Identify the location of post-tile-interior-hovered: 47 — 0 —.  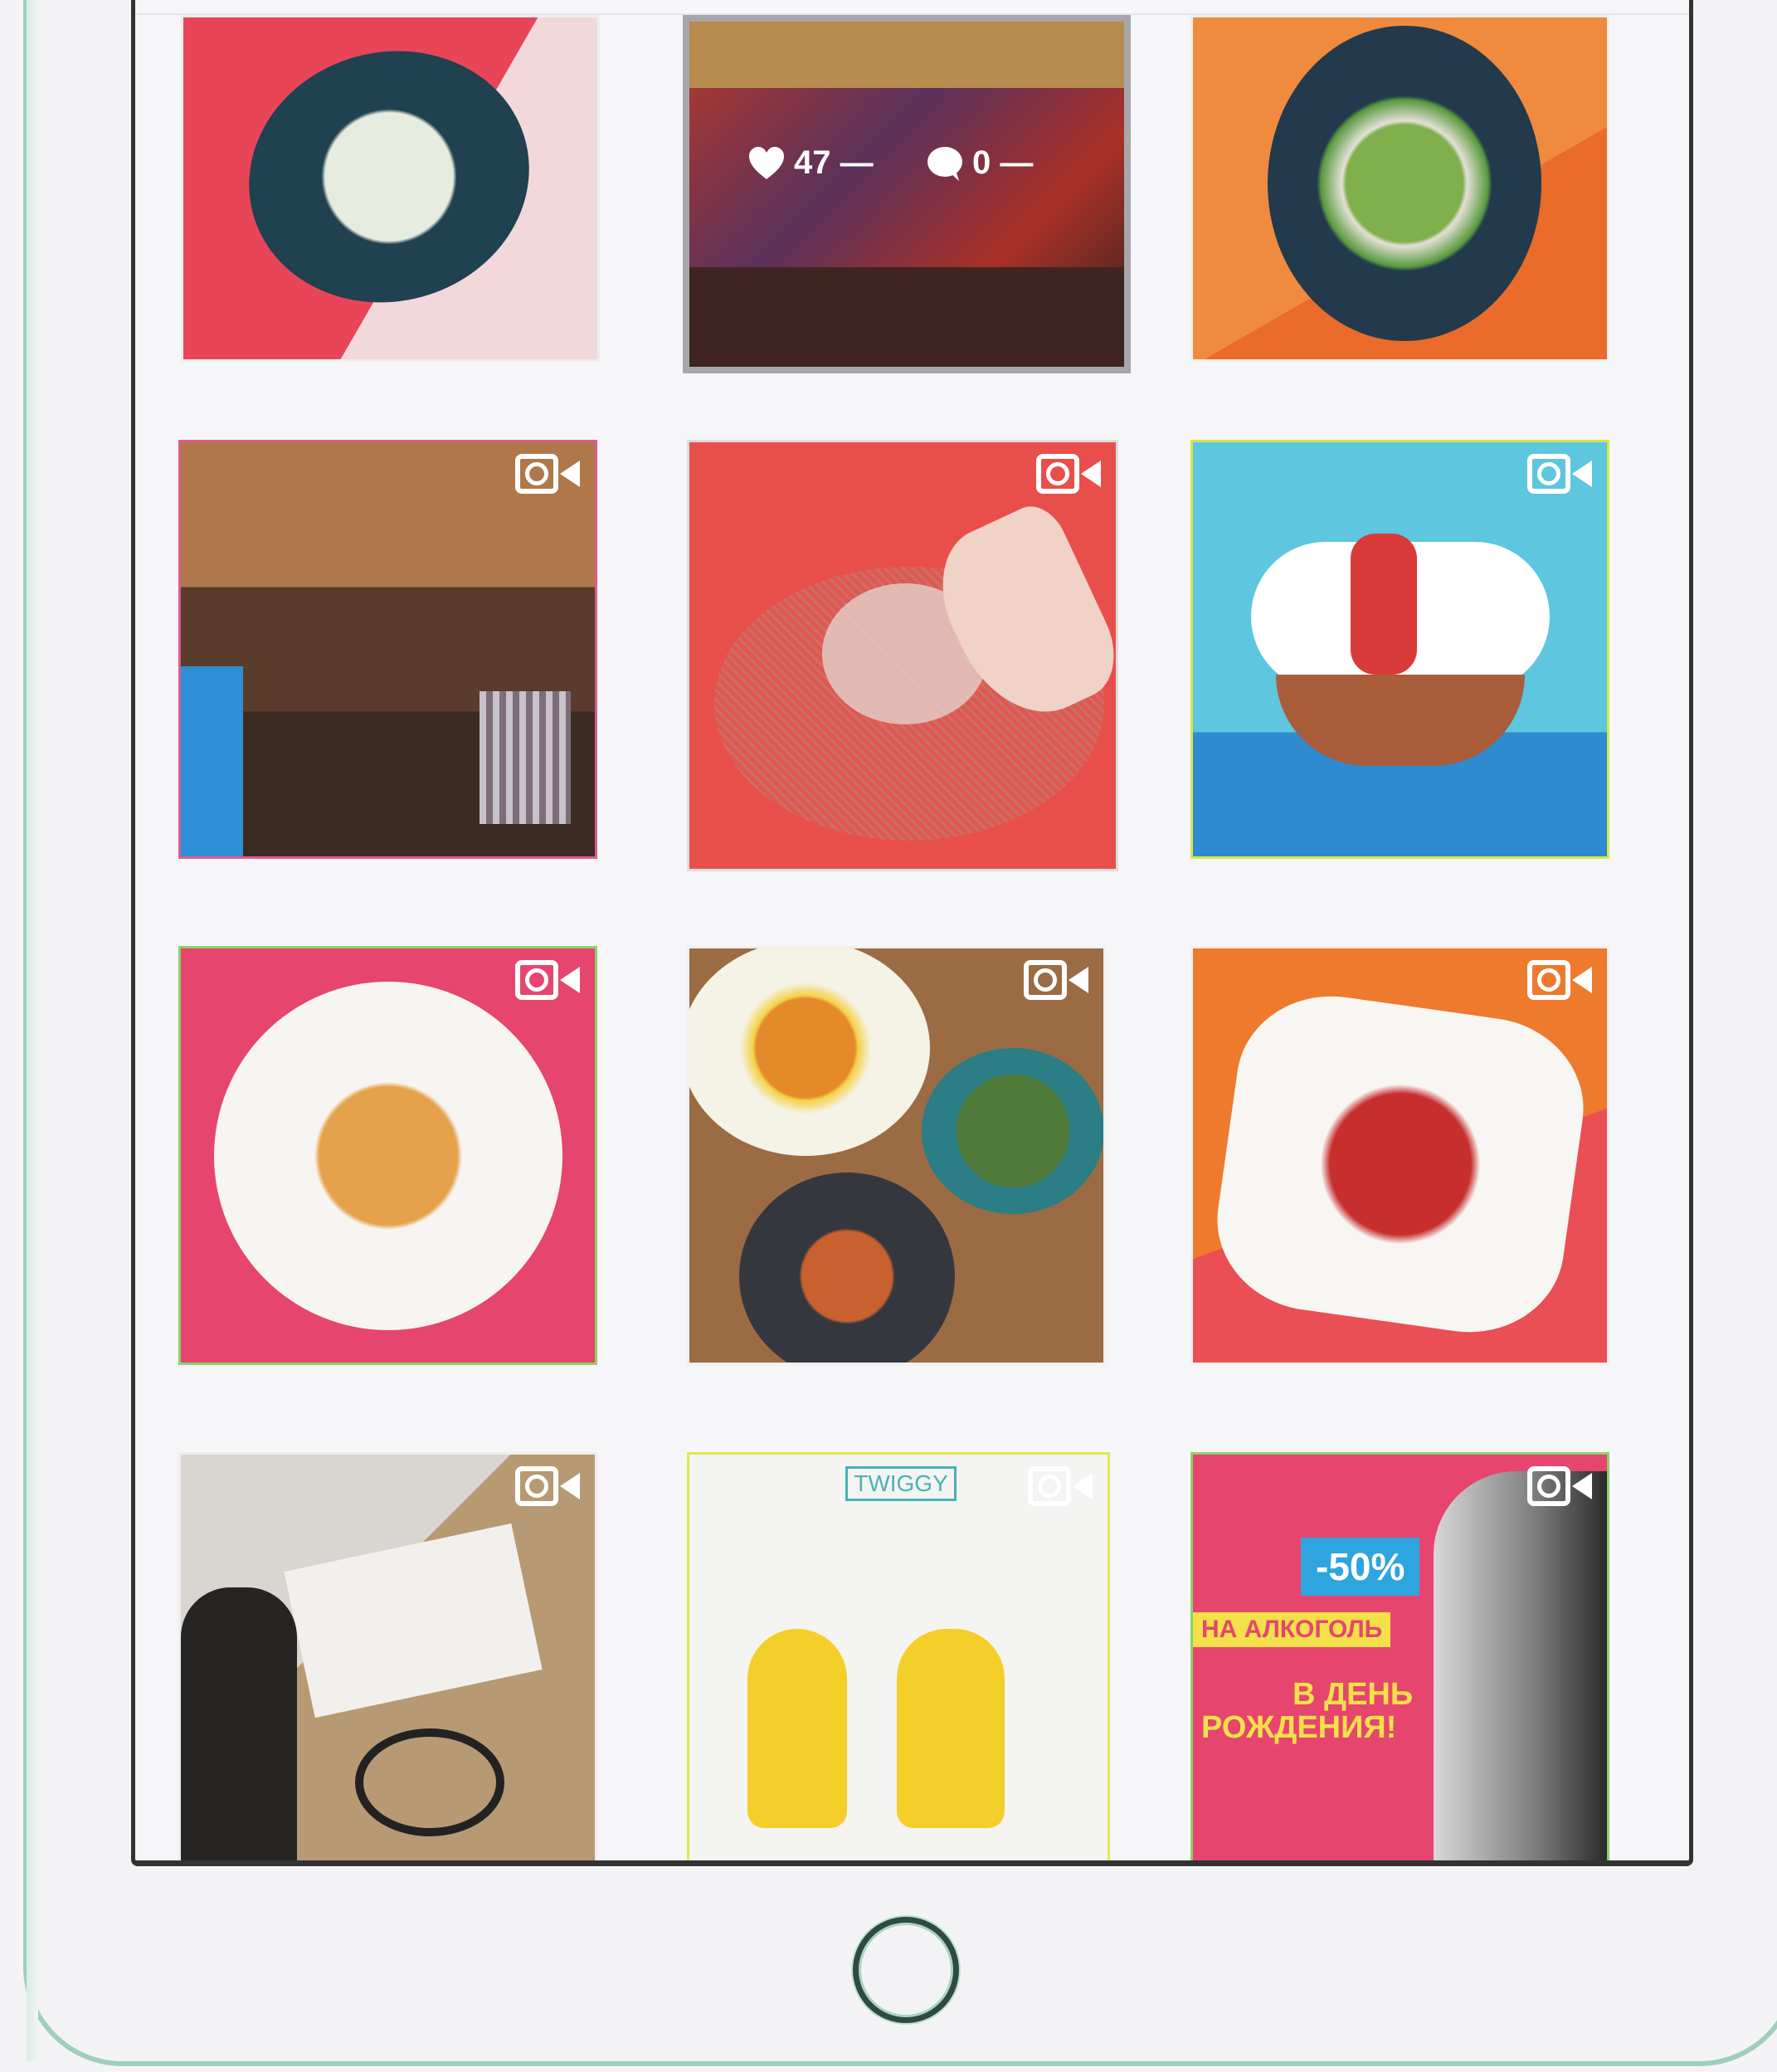
(907, 194).